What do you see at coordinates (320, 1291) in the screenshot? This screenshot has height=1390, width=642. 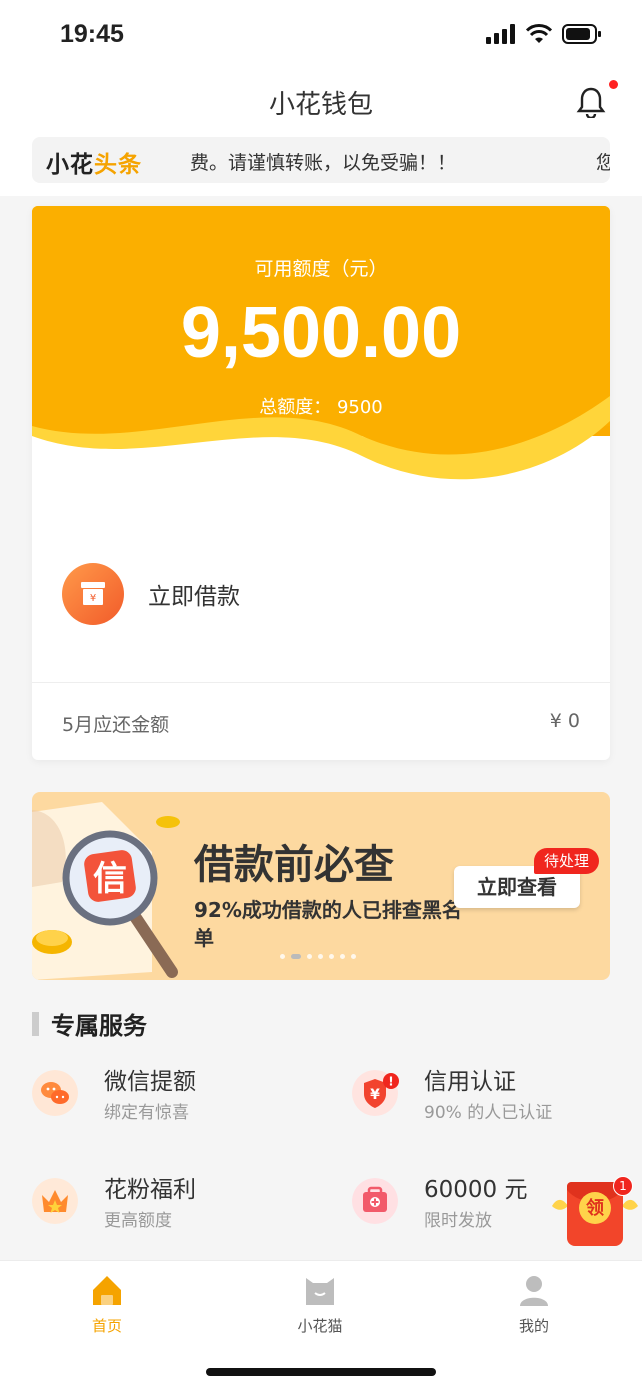 I see `cat-icon` at bounding box center [320, 1291].